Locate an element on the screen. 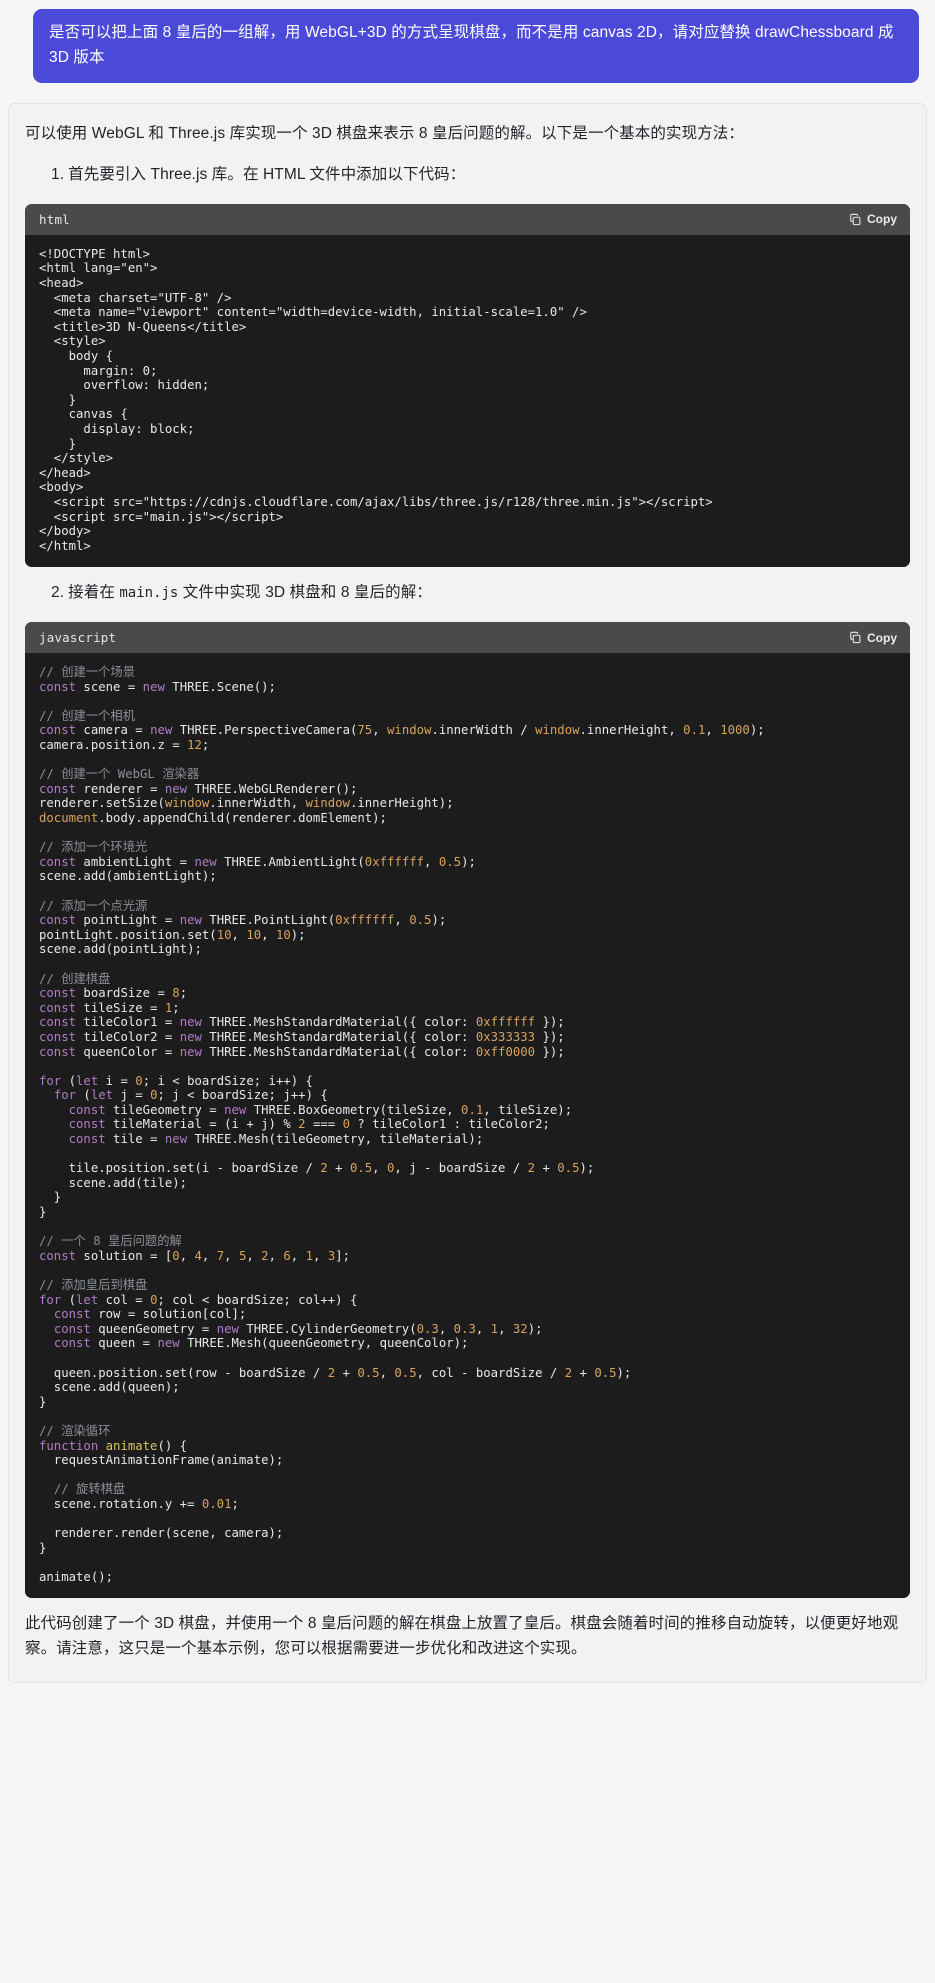 This screenshot has width=935, height=1983. copy-button-javascript: Copy is located at coordinates (873, 638).